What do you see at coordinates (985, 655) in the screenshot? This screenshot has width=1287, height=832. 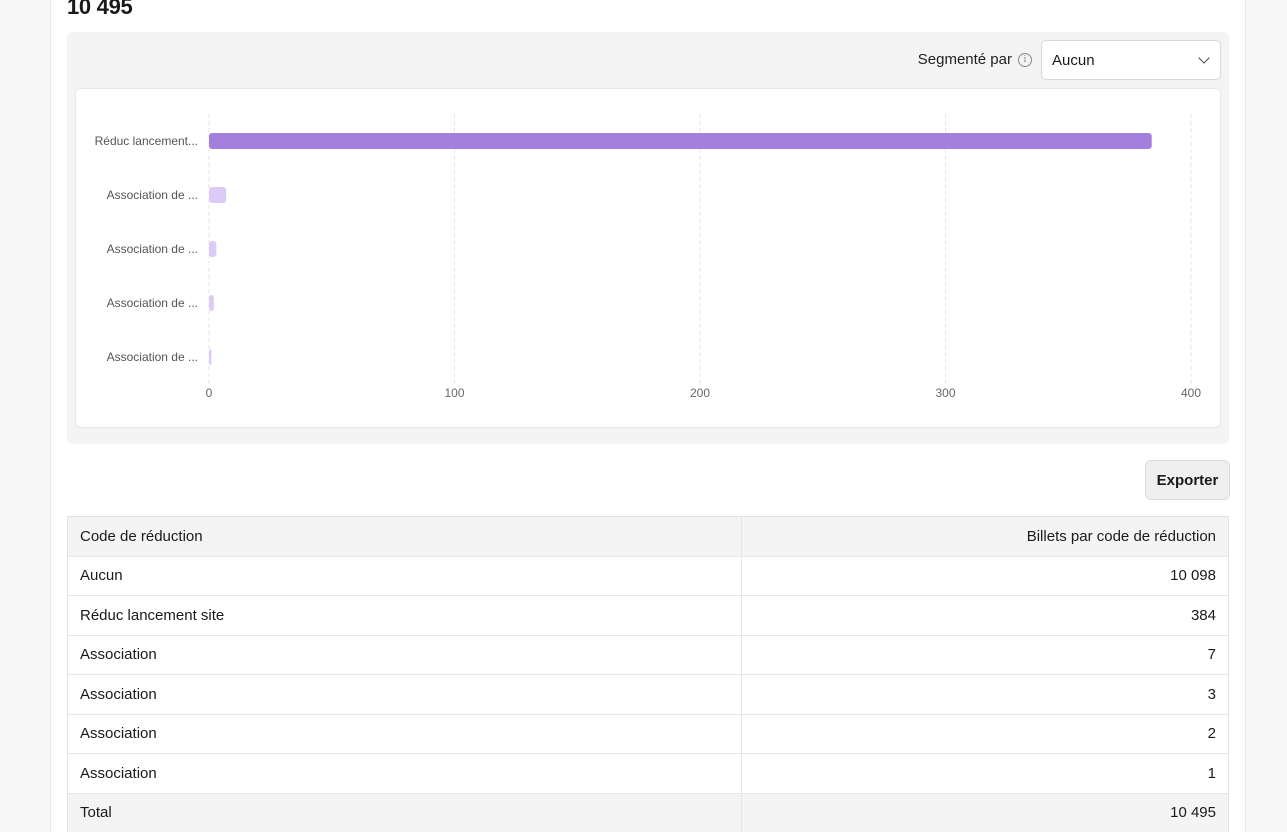 I see `cell-tickets: 7` at bounding box center [985, 655].